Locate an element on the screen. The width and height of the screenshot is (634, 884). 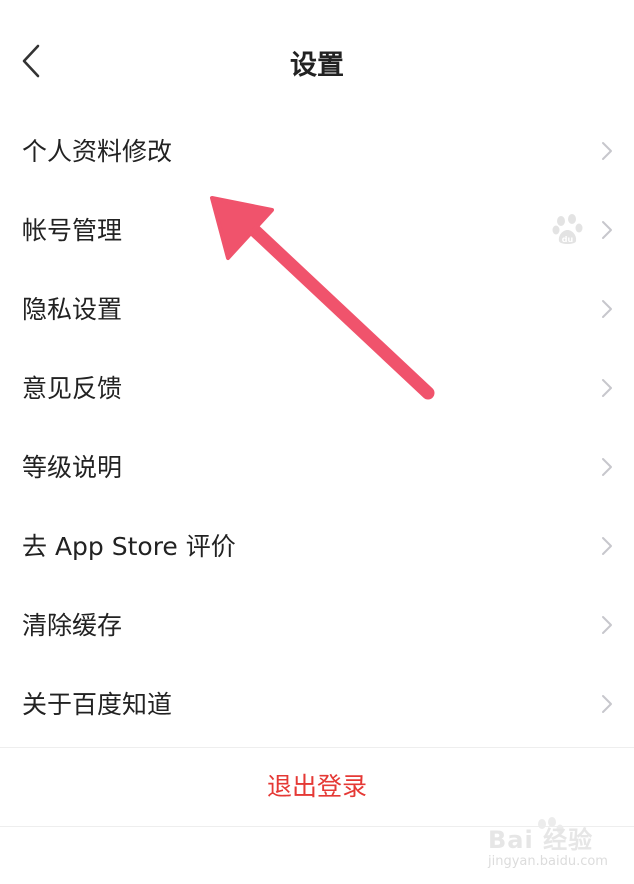
navigation-bar: 设置 is located at coordinates (317, 56).